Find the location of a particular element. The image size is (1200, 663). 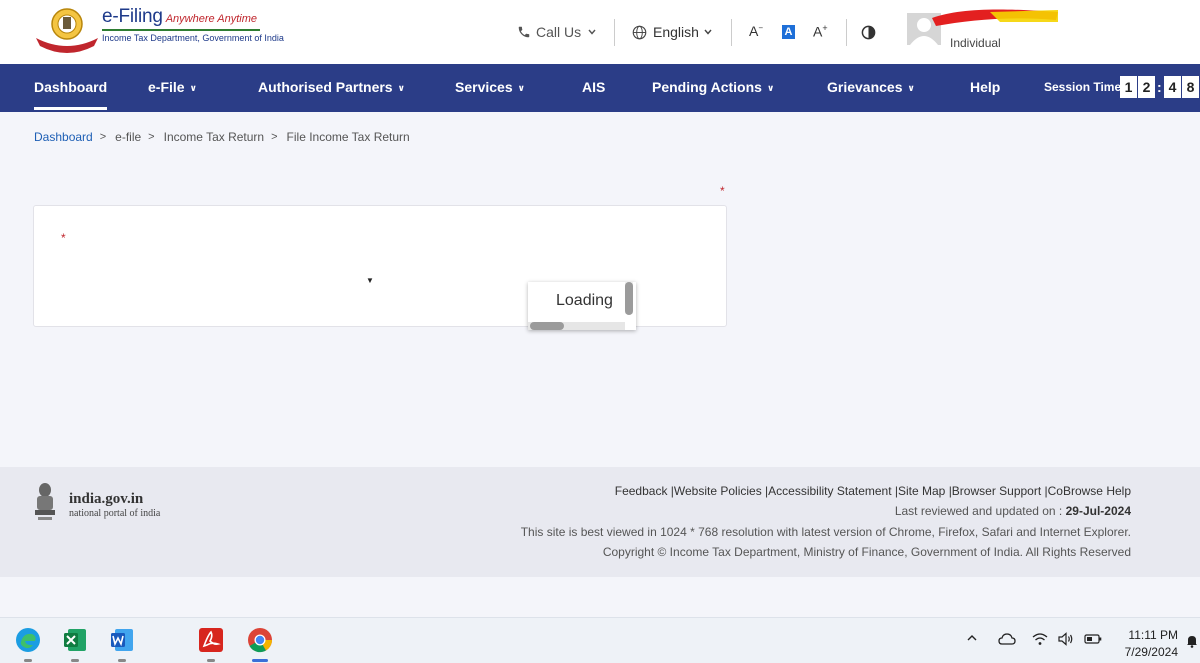

language-dropdown: English is located at coordinates (672, 32).